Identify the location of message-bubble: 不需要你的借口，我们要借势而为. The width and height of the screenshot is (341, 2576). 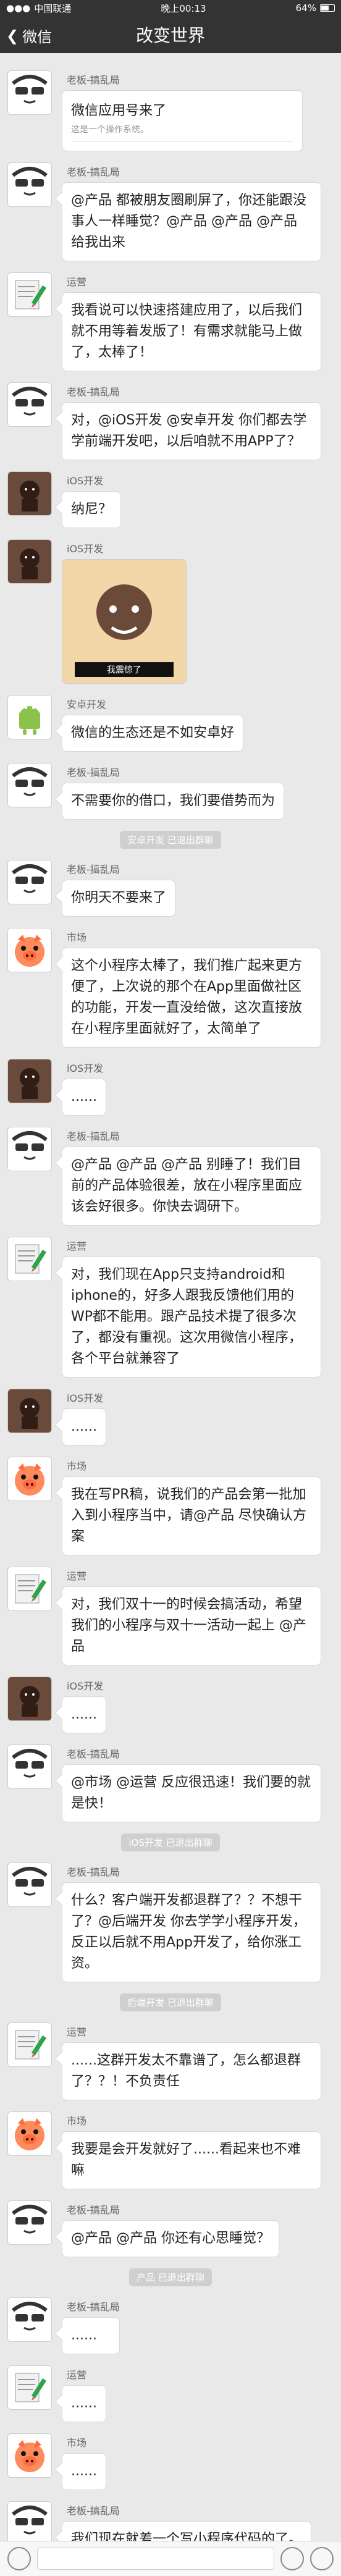
(173, 801).